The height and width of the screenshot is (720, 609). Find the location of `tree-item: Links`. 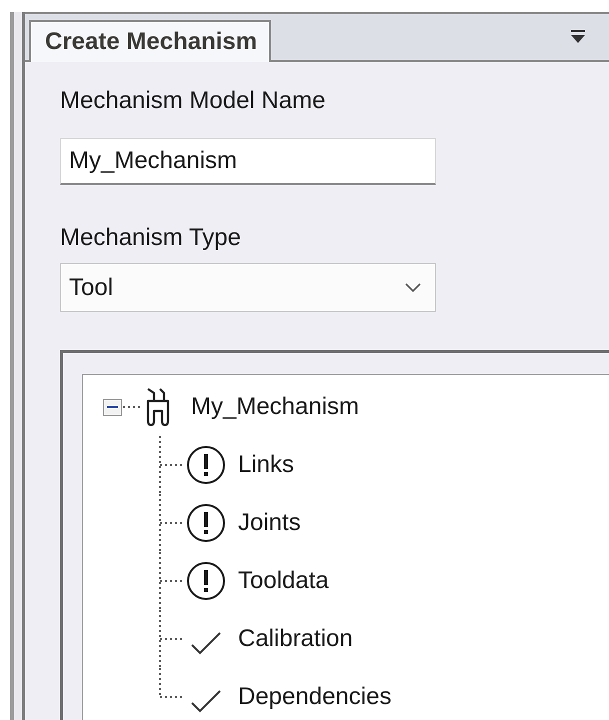

tree-item: Links is located at coordinates (266, 465).